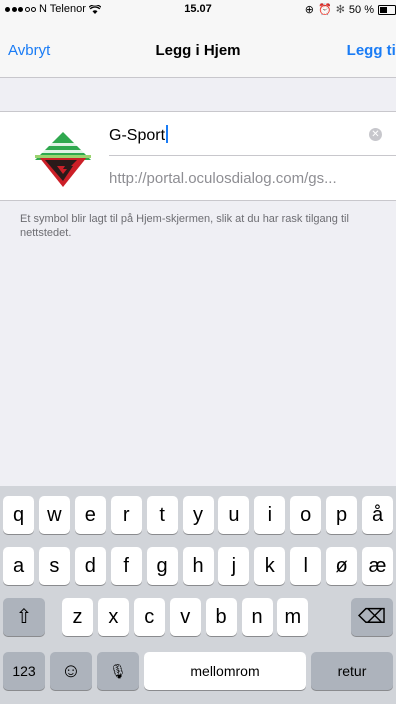 This screenshot has height=704, width=396. I want to click on key-å: å, so click(377, 515).